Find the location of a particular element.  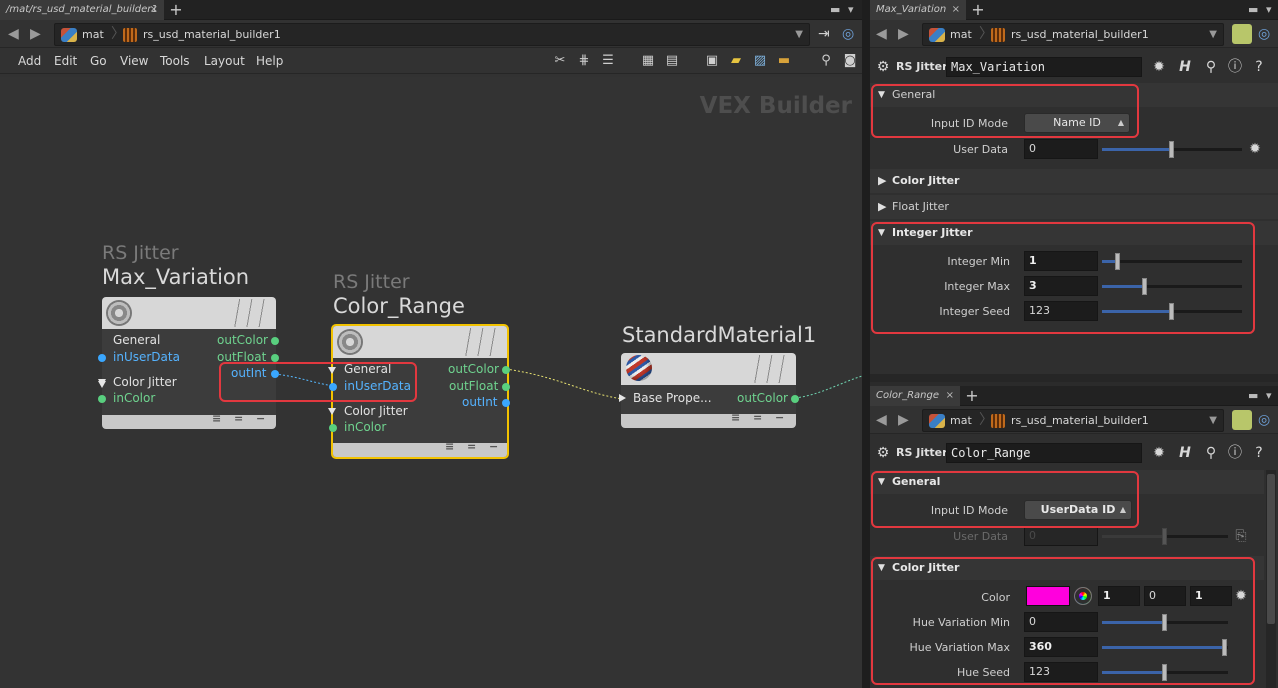

node-name-field: Color_Range is located at coordinates (1044, 453).